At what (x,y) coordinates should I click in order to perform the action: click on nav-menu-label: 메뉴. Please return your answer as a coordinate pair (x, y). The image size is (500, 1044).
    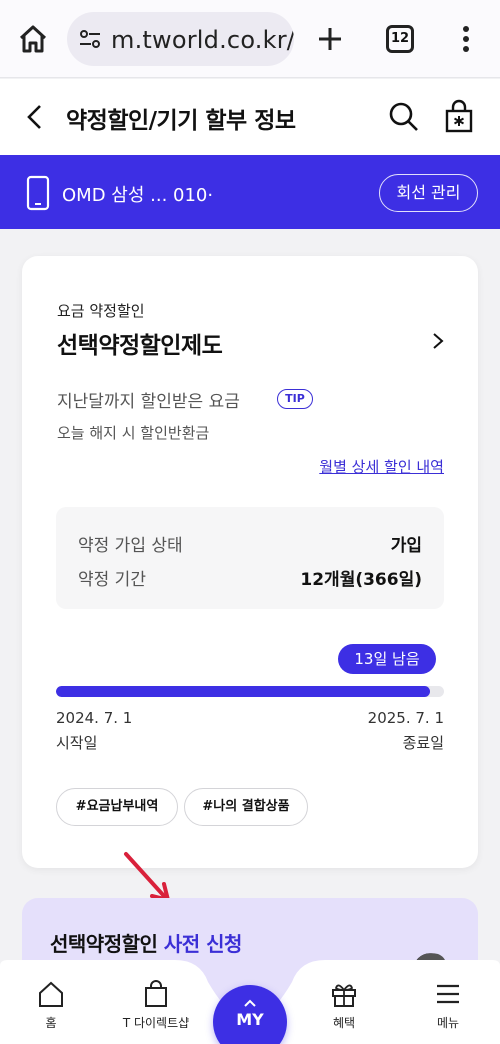
    Looking at the image, I should click on (448, 1023).